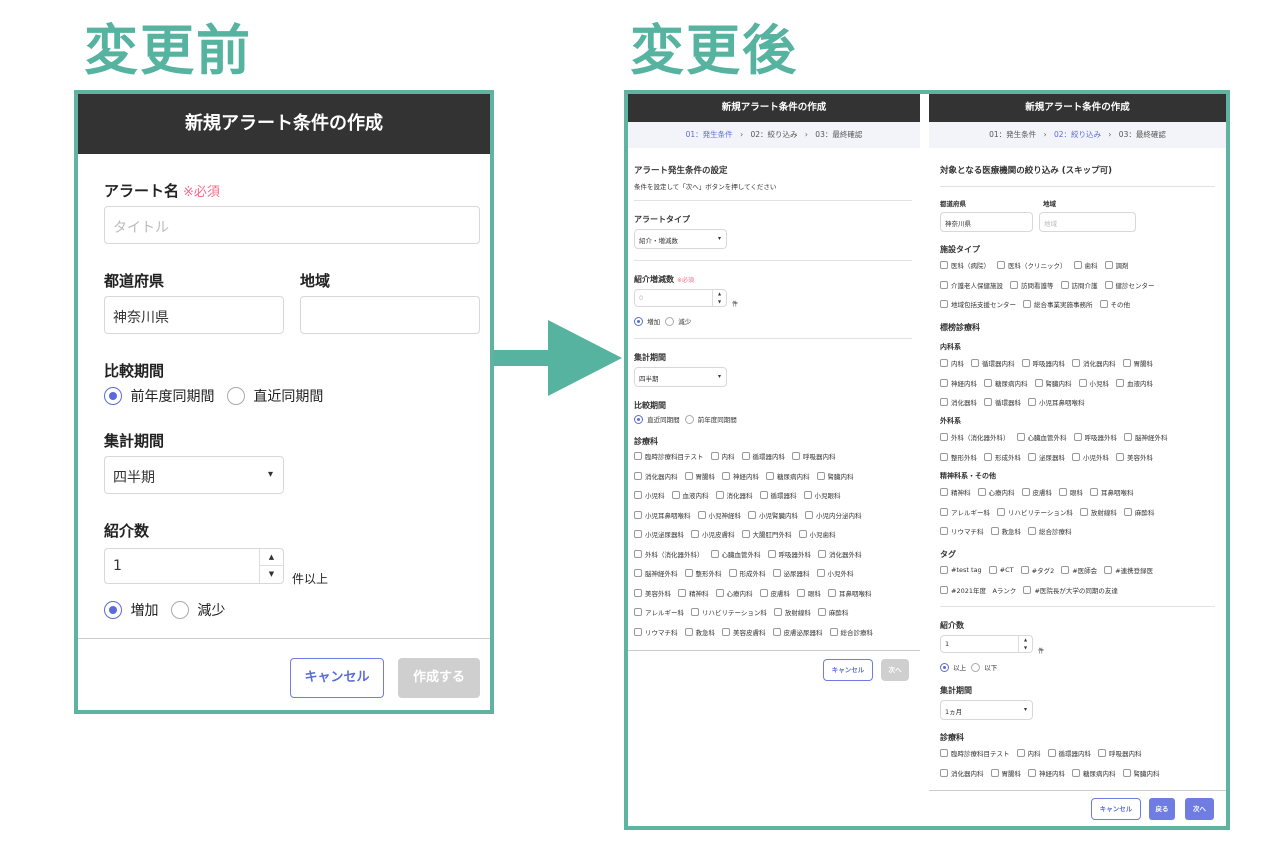 The image size is (1288, 850). What do you see at coordinates (703, 573) in the screenshot?
I see `checkbox-option: 整形外科` at bounding box center [703, 573].